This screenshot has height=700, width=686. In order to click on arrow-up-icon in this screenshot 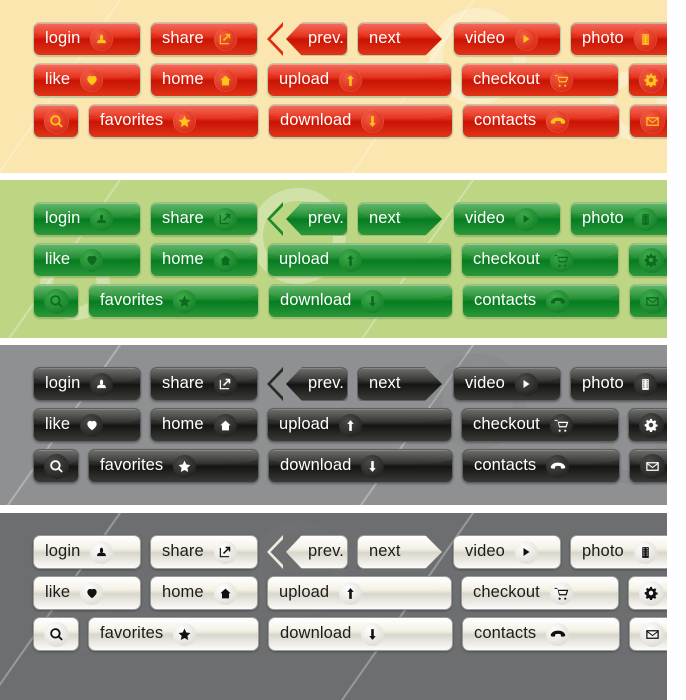, I will do `click(351, 593)`.